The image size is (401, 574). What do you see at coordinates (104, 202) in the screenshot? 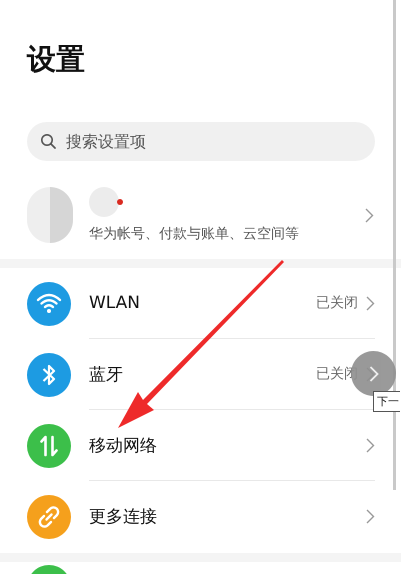
I see `blurred-name` at bounding box center [104, 202].